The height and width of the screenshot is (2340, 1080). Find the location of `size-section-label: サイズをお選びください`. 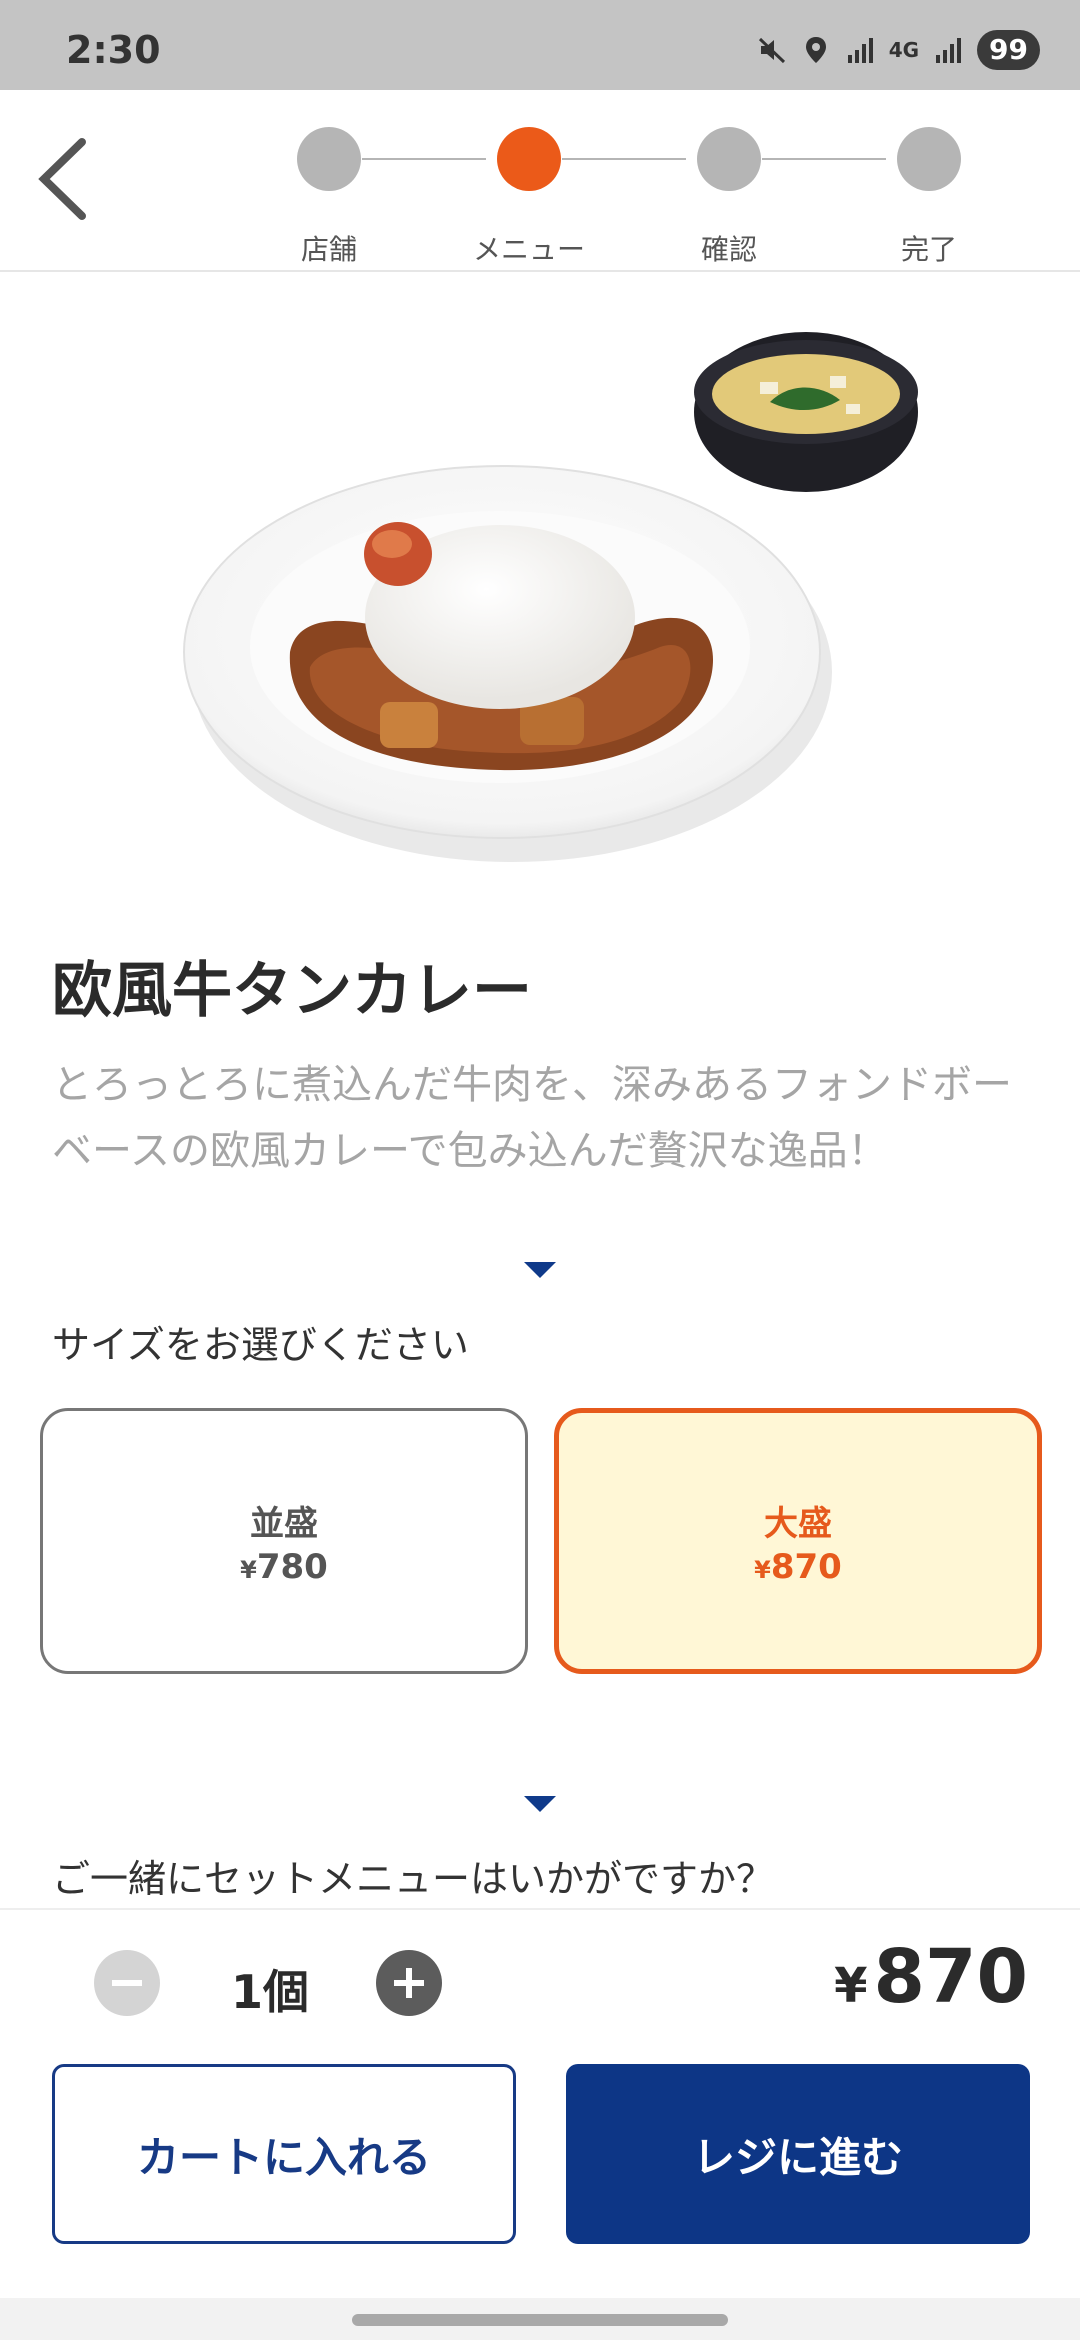

size-section-label: サイズをお選びください is located at coordinates (260, 1345).